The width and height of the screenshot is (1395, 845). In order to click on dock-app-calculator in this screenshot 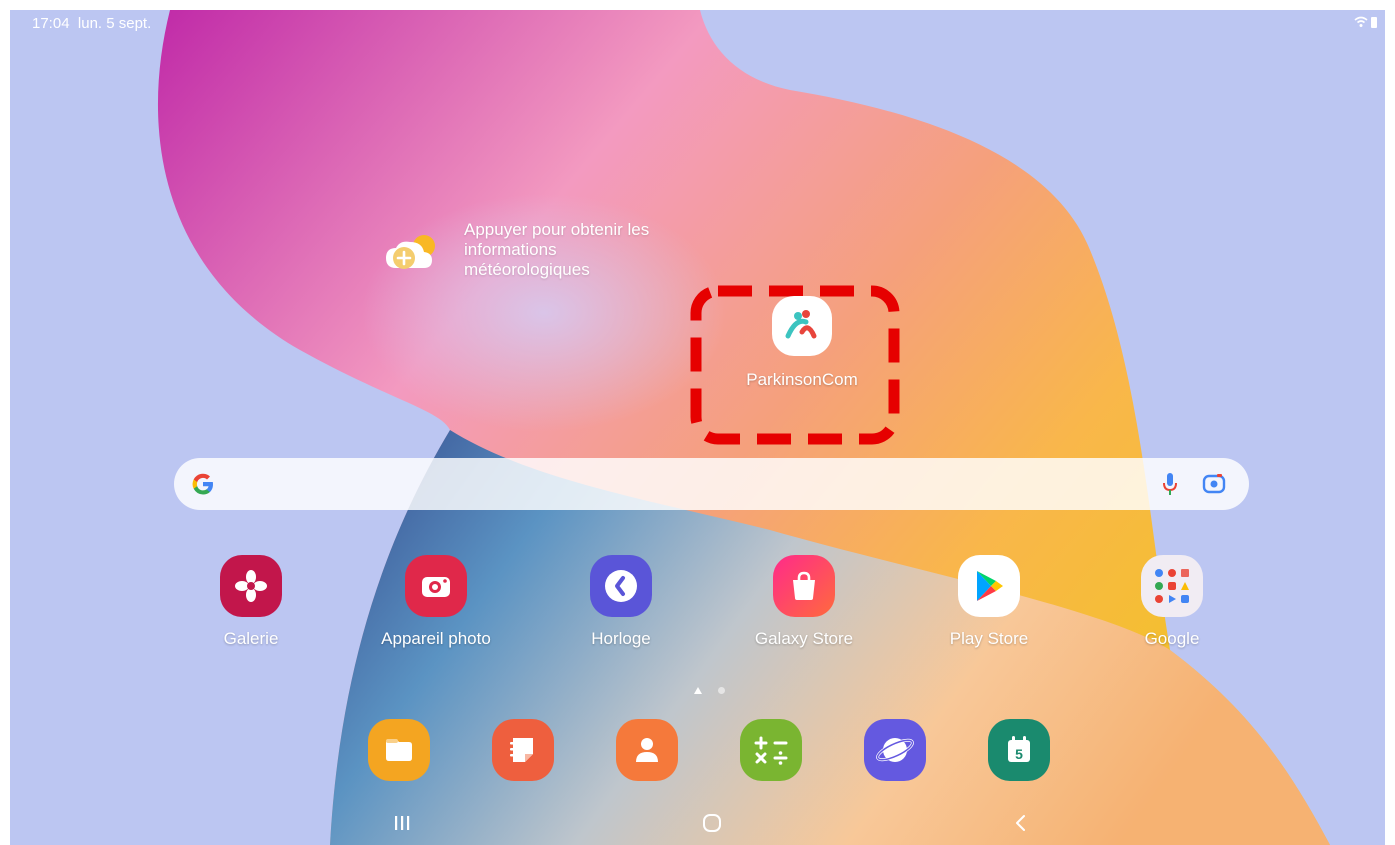, I will do `click(771, 750)`.